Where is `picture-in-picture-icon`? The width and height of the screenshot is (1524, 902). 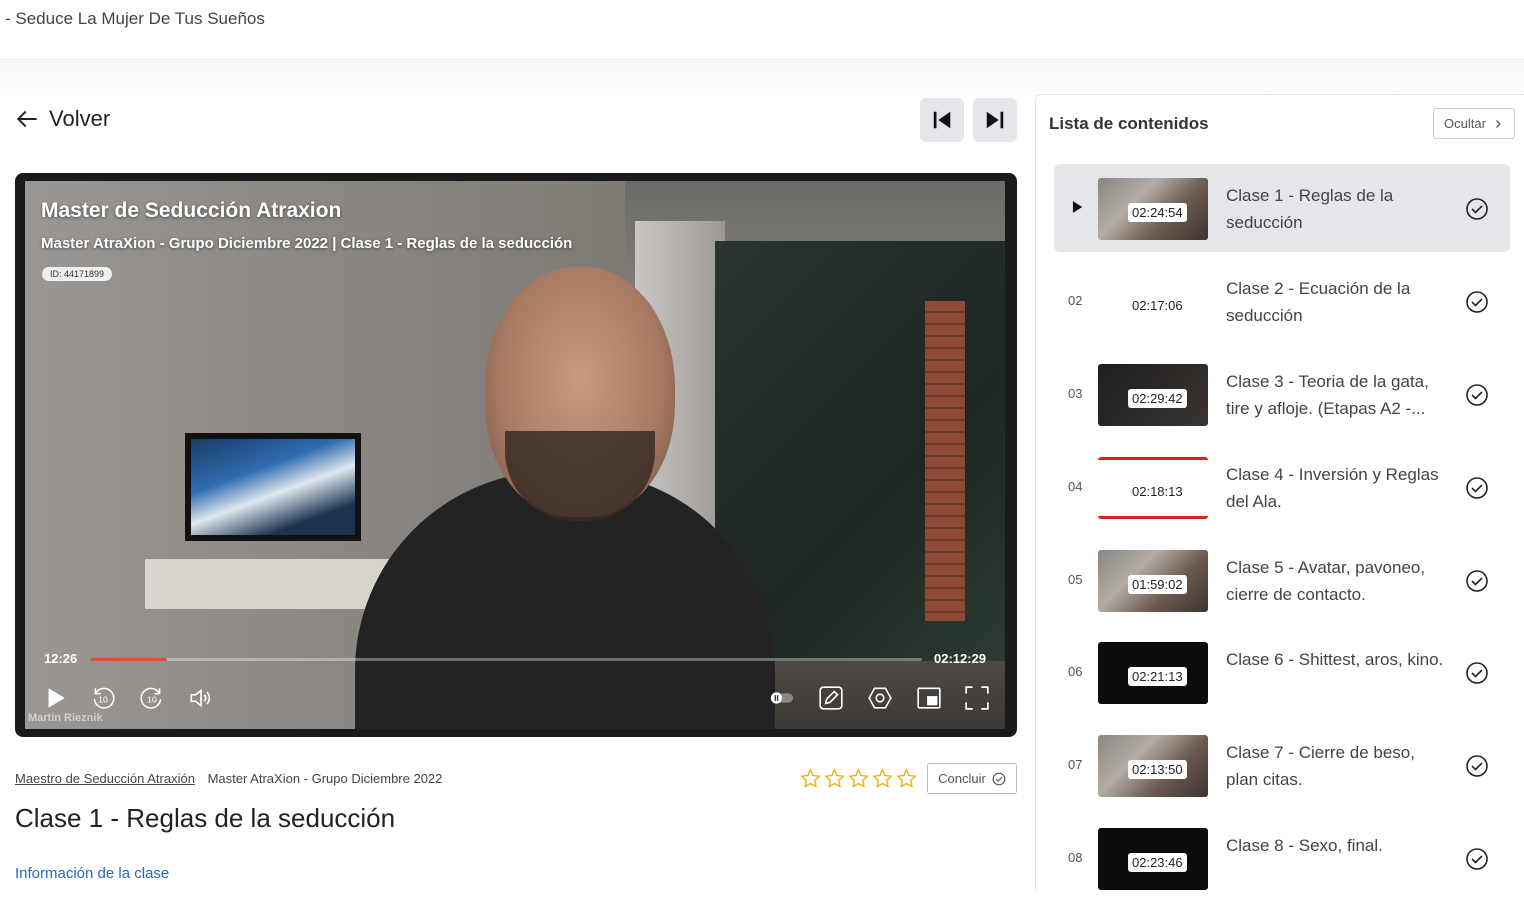
picture-in-picture-icon is located at coordinates (929, 698).